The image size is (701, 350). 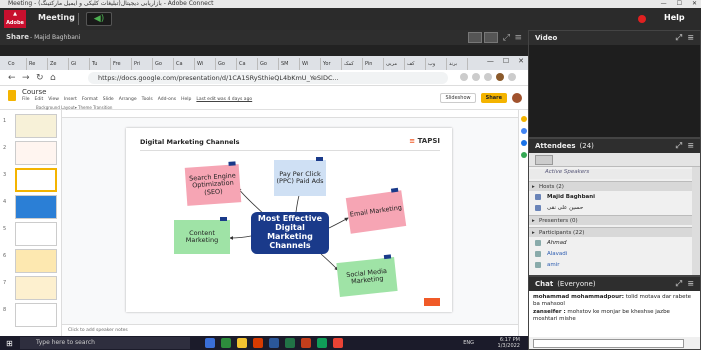 What do you see at coordinates (105, 343) in the screenshot?
I see `taskbar-search: Type here to search` at bounding box center [105, 343].